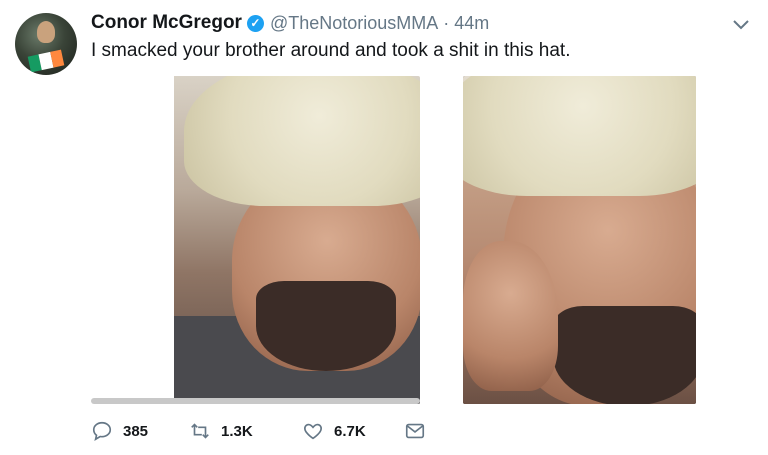 The width and height of the screenshot is (768, 455). Describe the element at coordinates (471, 23) in the screenshot. I see `timestamp: 44m` at that location.